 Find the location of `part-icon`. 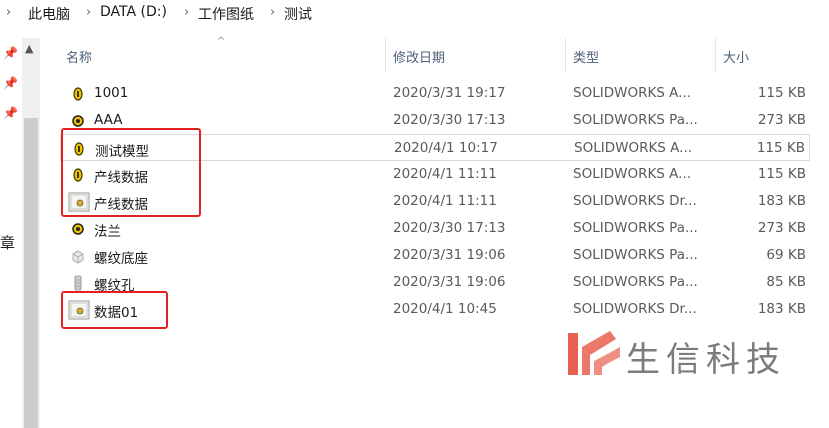

part-icon is located at coordinates (78, 229).